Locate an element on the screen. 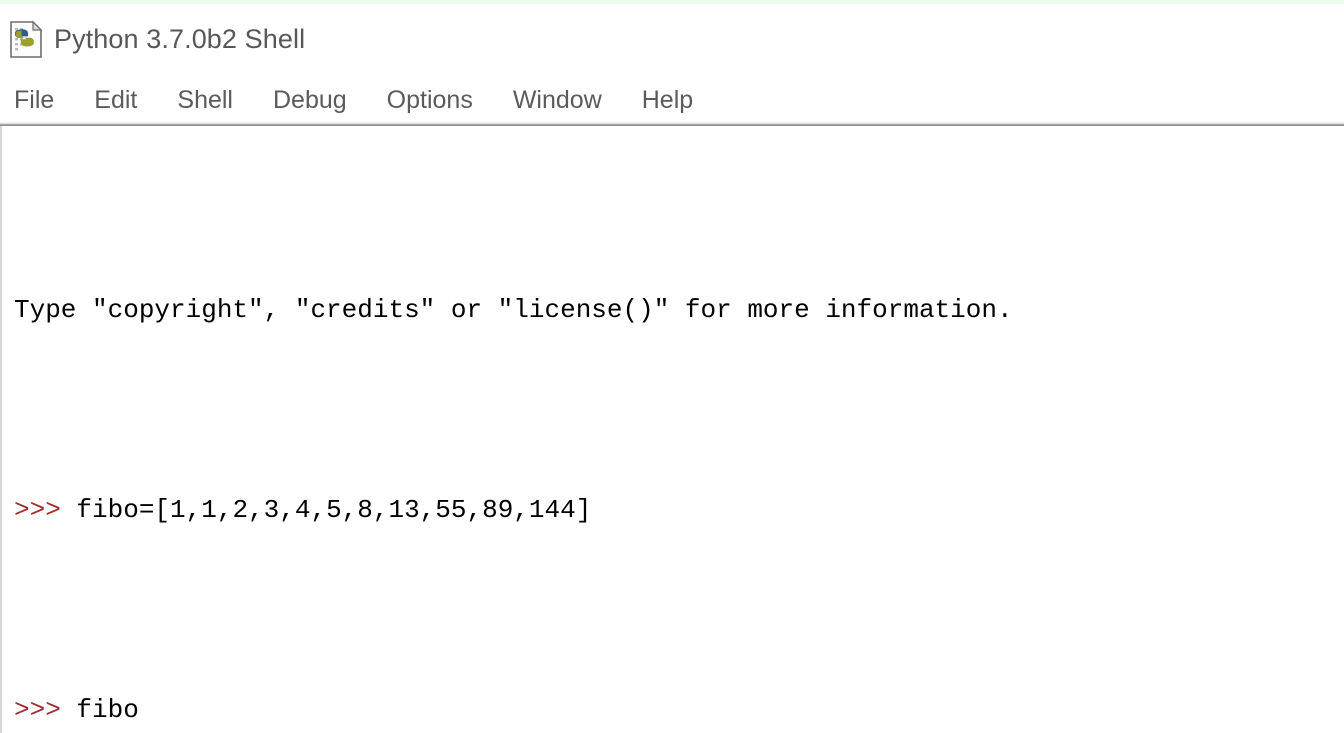  menu-item-shell: Shell is located at coordinates (205, 100).